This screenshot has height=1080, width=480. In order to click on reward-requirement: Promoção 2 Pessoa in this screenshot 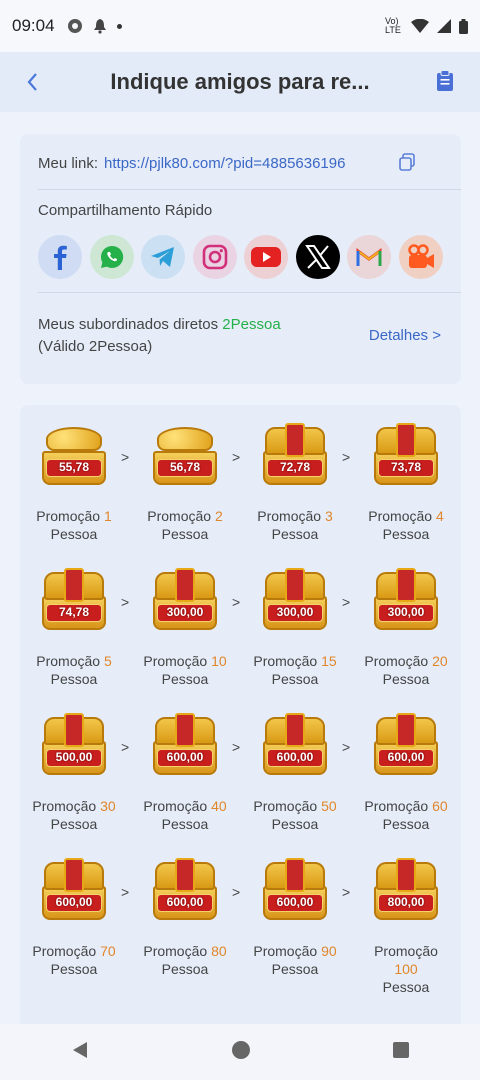, I will do `click(185, 525)`.